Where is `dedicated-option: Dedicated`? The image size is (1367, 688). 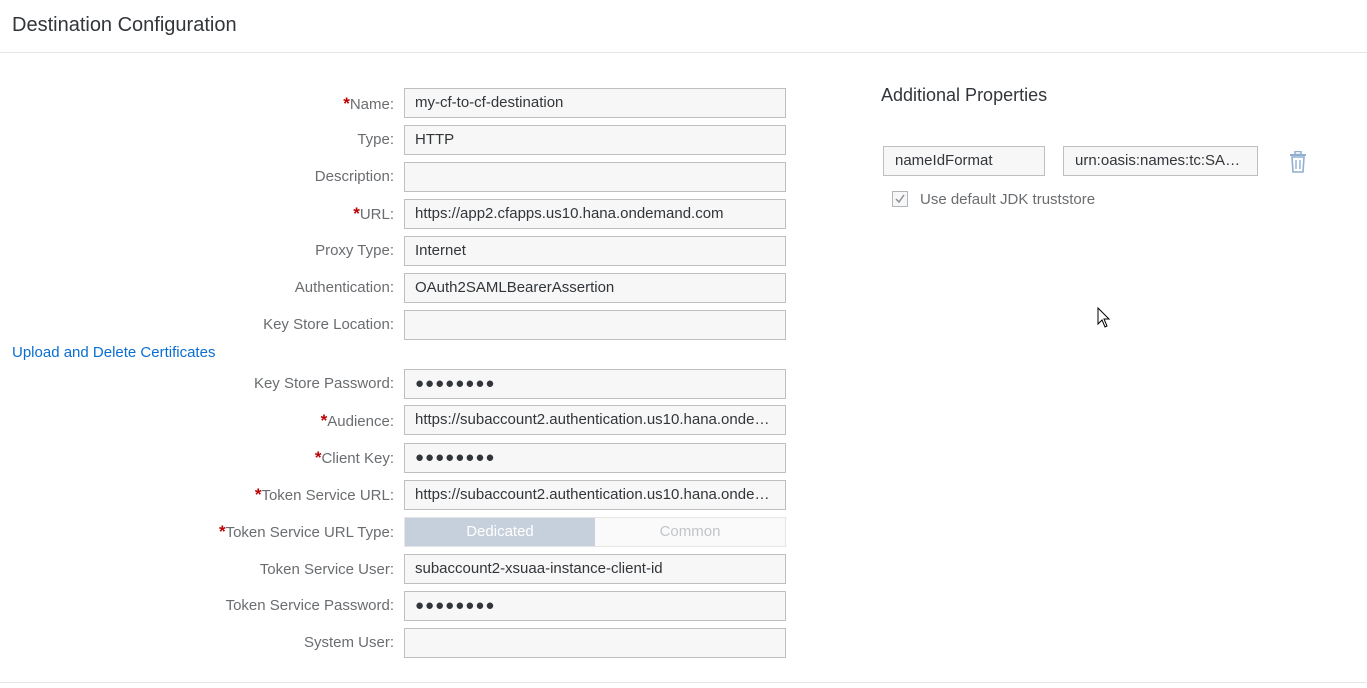
dedicated-option: Dedicated is located at coordinates (500, 532).